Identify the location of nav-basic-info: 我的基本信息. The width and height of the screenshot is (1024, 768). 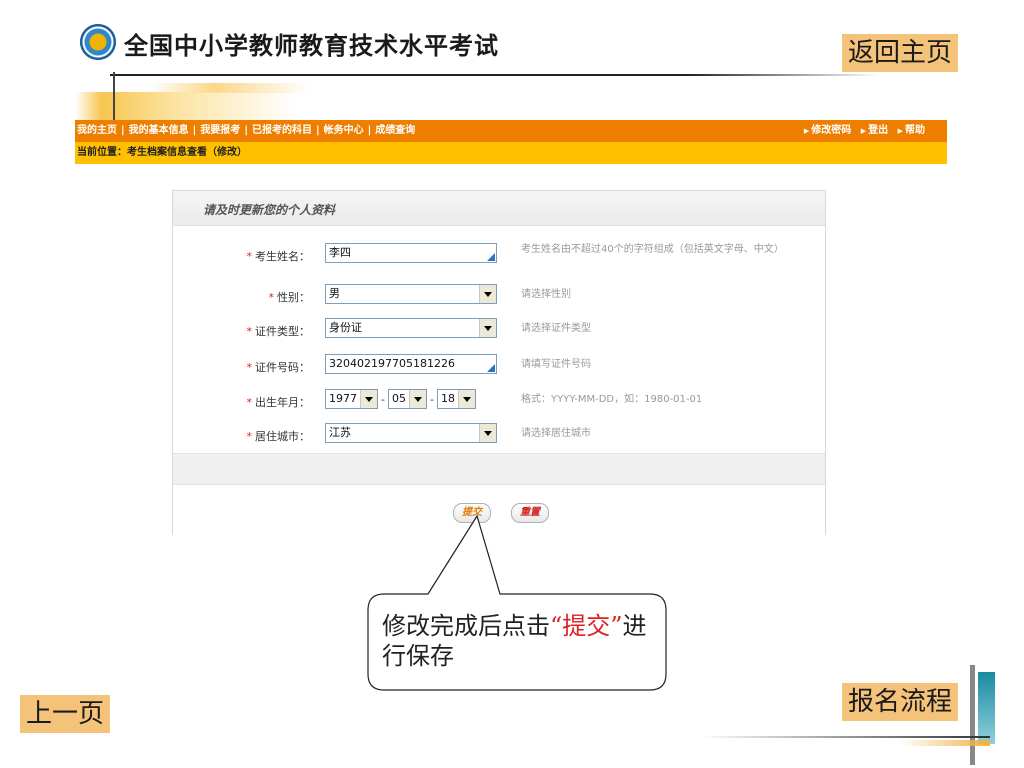
(159, 130).